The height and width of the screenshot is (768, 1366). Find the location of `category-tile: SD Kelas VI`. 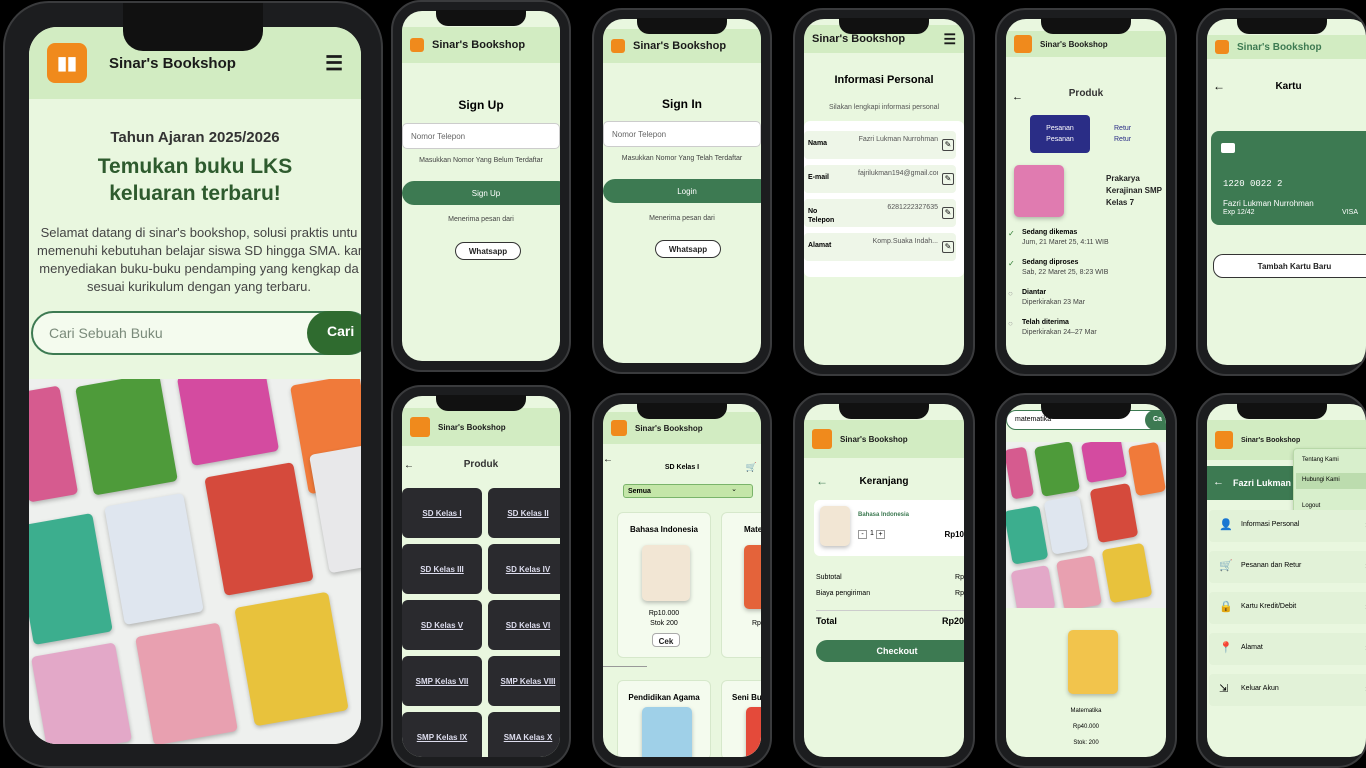

category-tile: SD Kelas VI is located at coordinates (524, 625).